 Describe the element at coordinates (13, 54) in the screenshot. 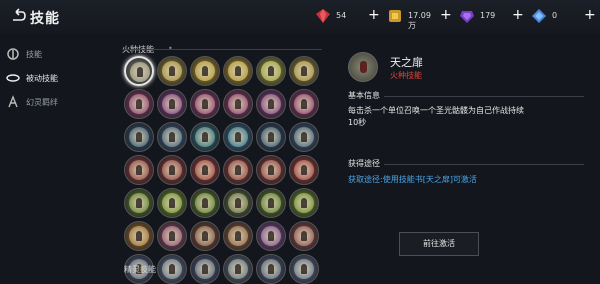

I see `ring-icon` at that location.